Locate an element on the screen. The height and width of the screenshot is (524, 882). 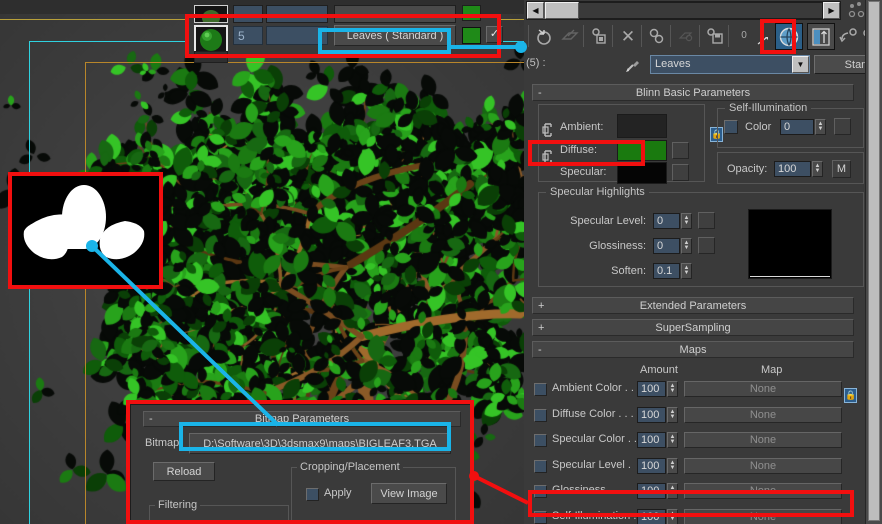
rollout-bitmap-parameters: - Bitmap Parameters is located at coordinates (302, 419).